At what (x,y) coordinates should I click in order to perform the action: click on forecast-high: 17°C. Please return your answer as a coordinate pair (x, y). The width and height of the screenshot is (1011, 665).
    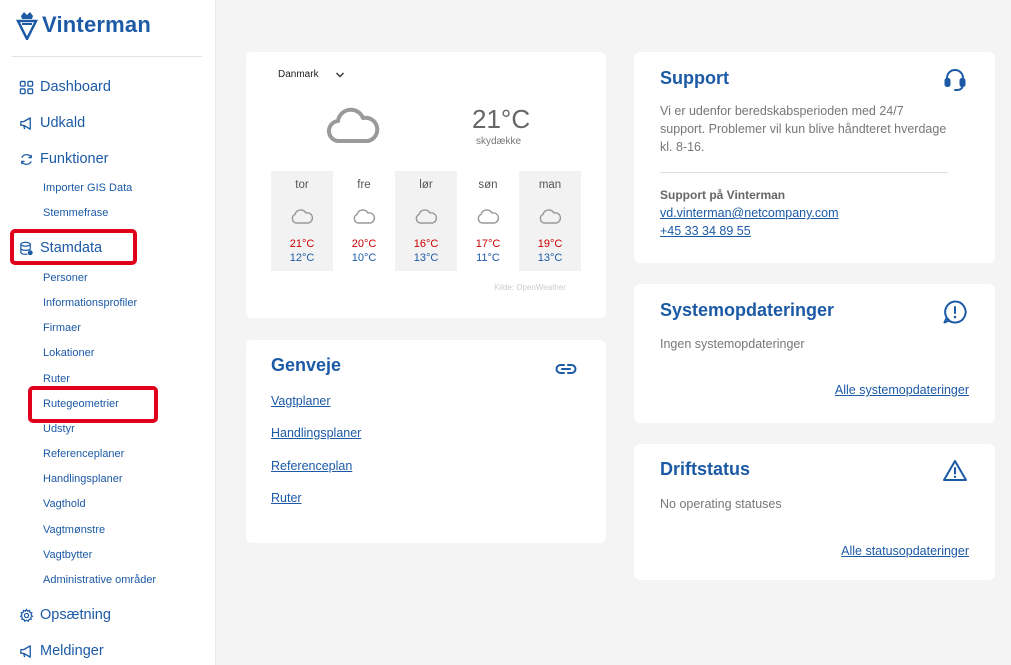
    Looking at the image, I should click on (488, 244).